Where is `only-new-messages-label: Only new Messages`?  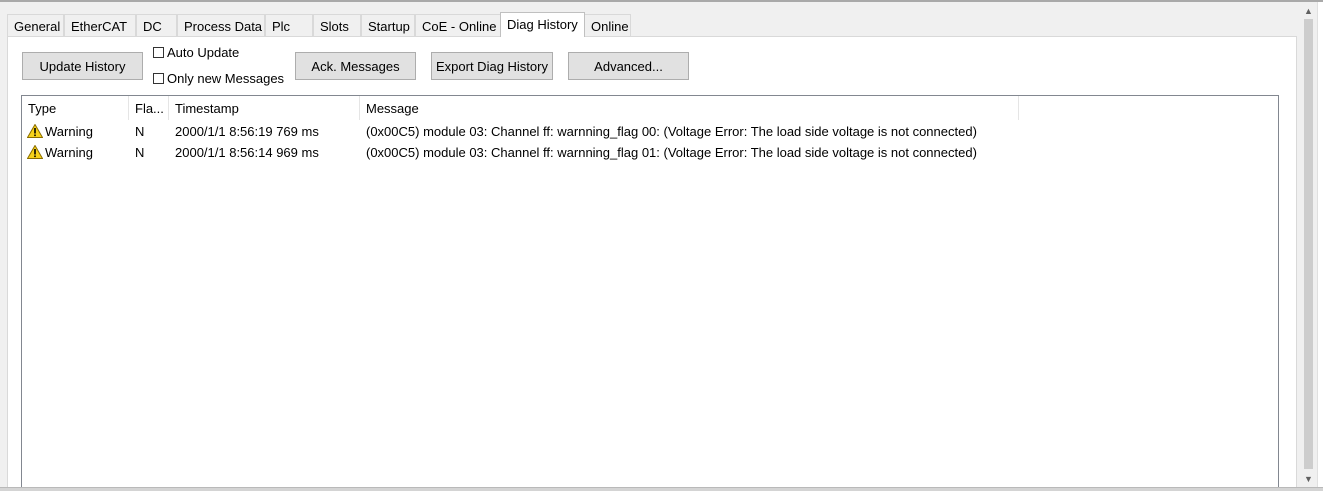 only-new-messages-label: Only new Messages is located at coordinates (226, 78).